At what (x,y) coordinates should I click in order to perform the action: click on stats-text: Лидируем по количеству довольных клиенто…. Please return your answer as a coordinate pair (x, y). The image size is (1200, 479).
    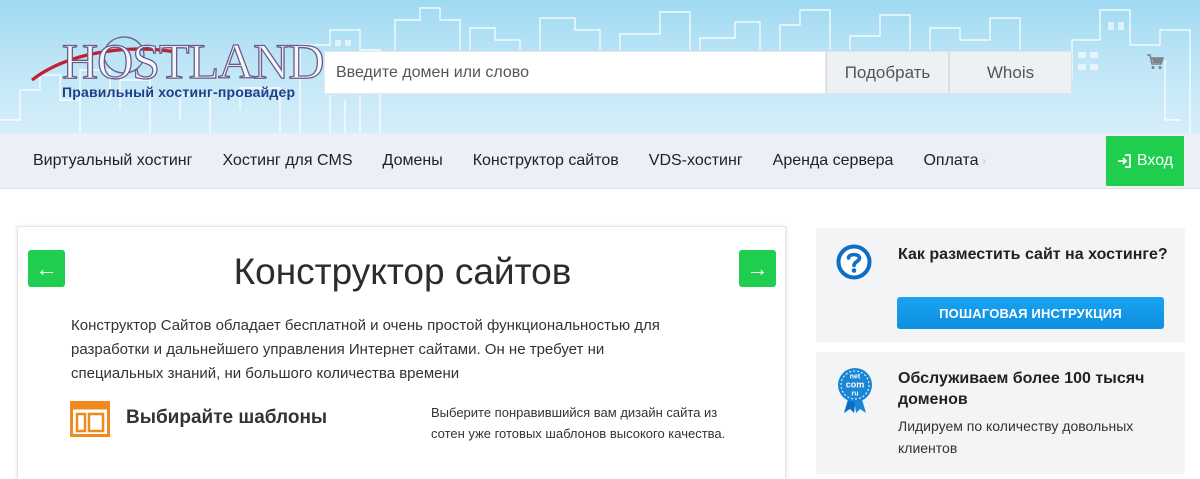
    Looking at the image, I should click on (1016, 437).